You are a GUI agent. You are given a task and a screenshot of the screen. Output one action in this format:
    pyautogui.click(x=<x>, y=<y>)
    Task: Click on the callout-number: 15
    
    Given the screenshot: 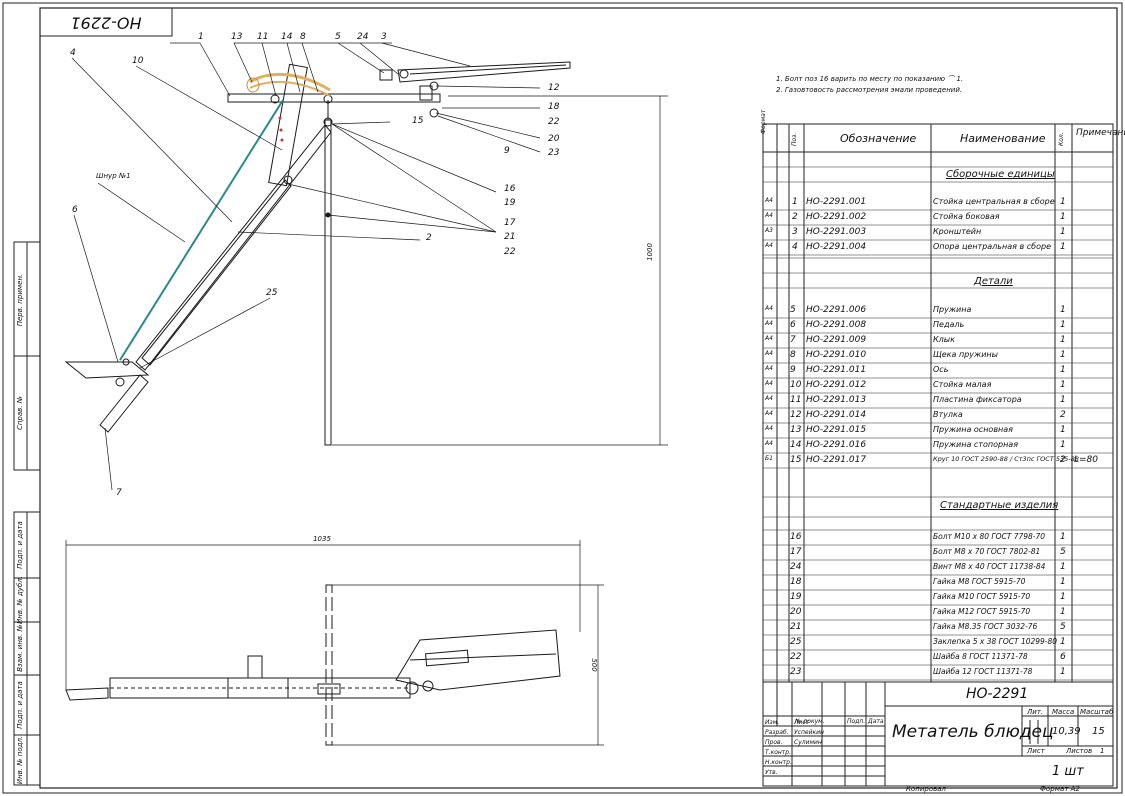 What is the action you would take?
    pyautogui.click(x=418, y=121)
    